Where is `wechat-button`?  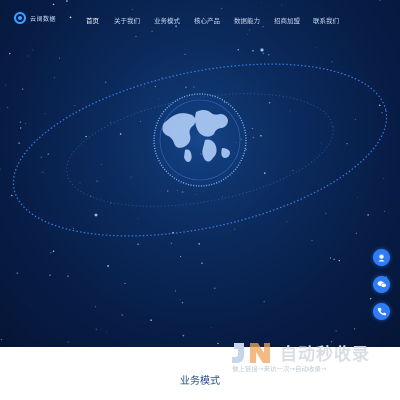 wechat-button is located at coordinates (381, 284).